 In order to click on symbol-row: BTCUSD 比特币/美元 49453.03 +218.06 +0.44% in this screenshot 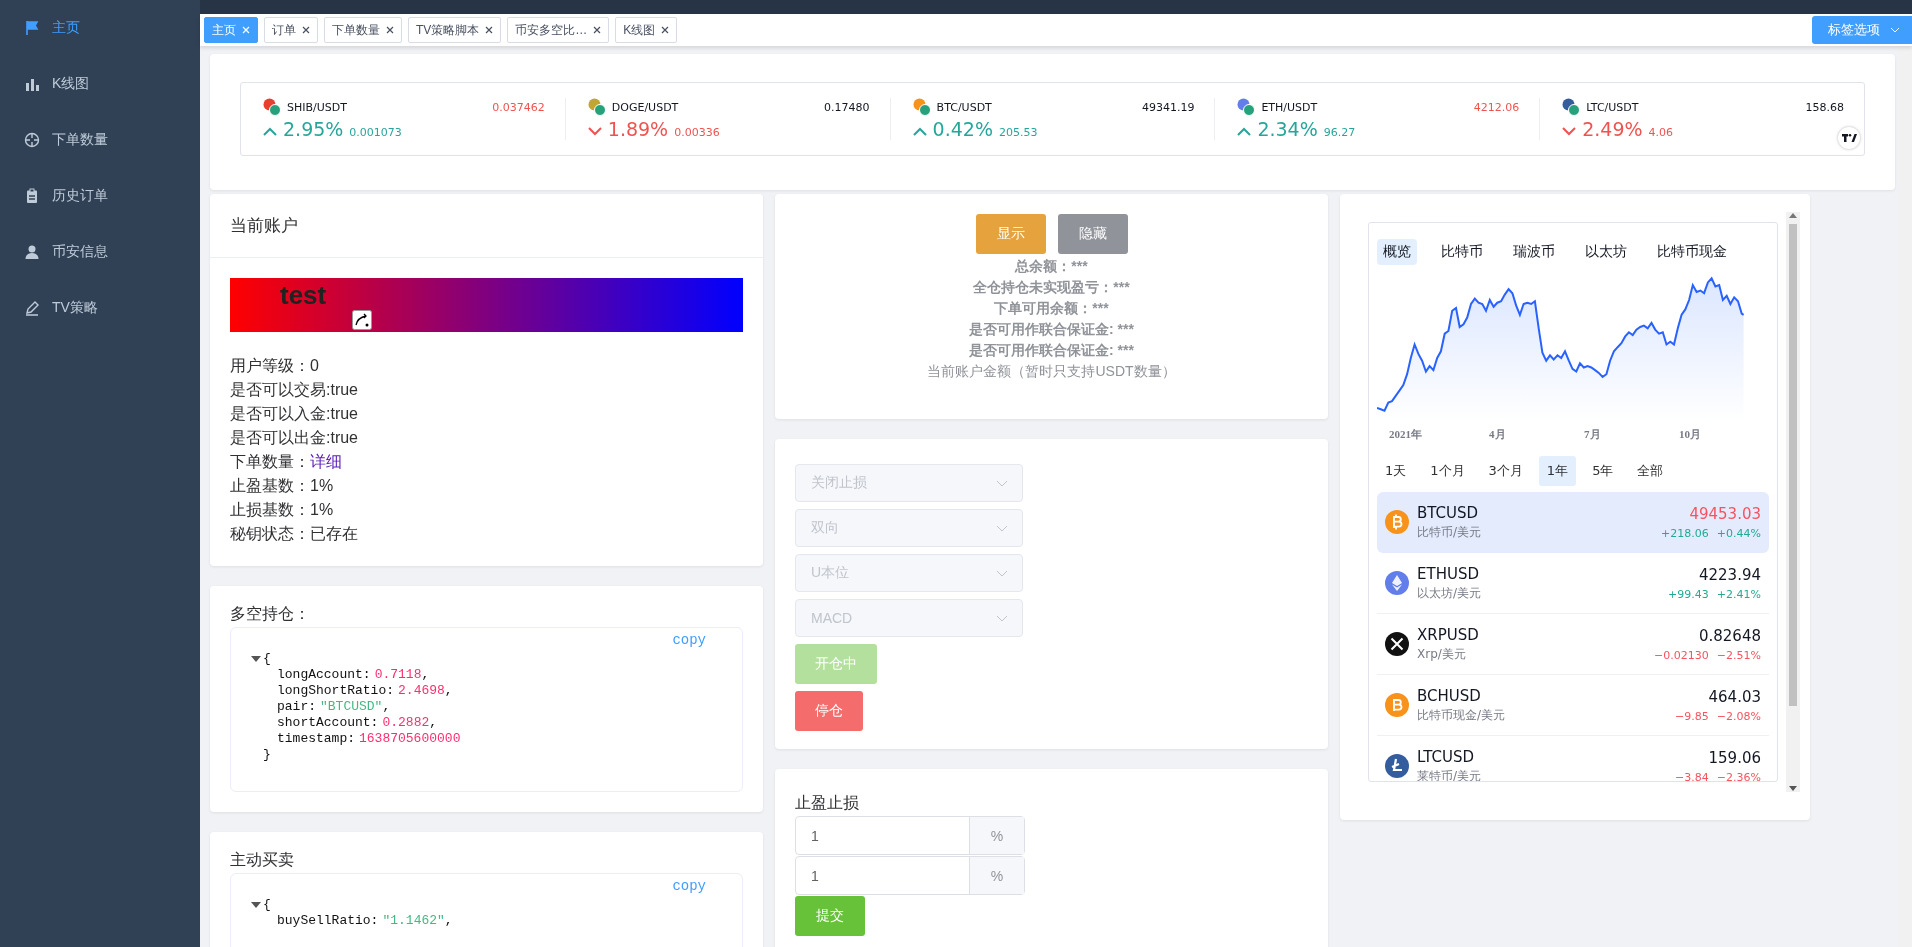, I will do `click(1573, 522)`.